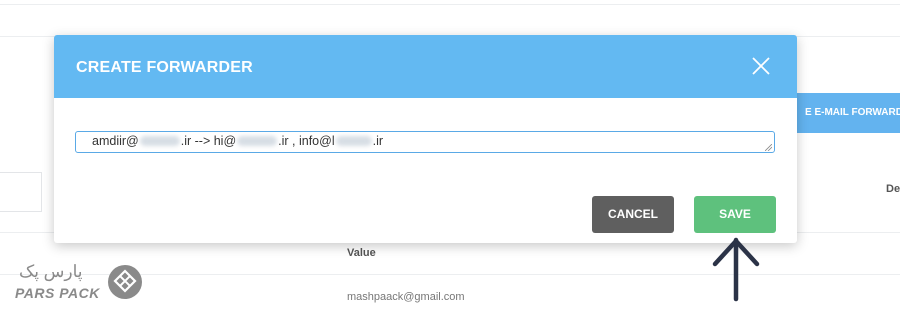 The height and width of the screenshot is (320, 900). Describe the element at coordinates (164, 67) in the screenshot. I see `modal-title: CREATE FORWARDER` at that location.